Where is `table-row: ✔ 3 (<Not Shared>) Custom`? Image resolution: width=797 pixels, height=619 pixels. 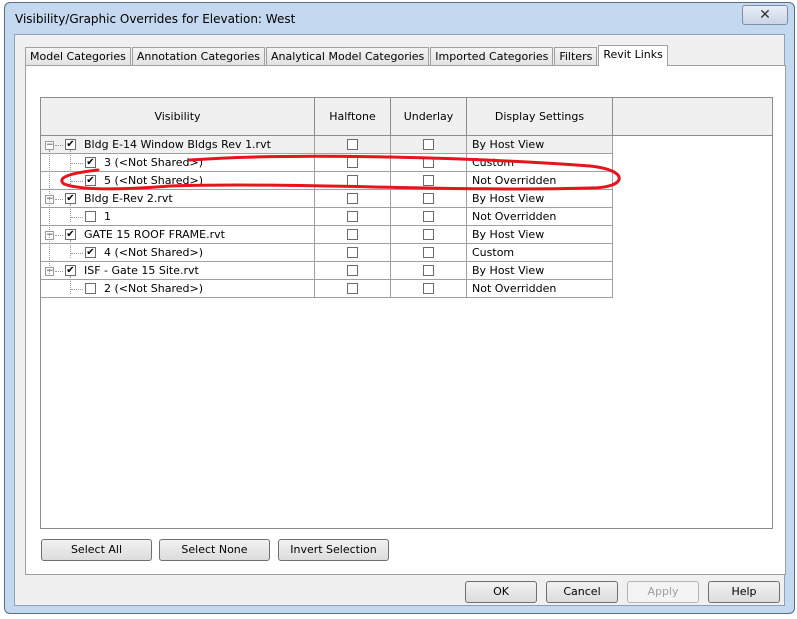
table-row: ✔ 3 (<Not Shared>) Custom is located at coordinates (327, 163).